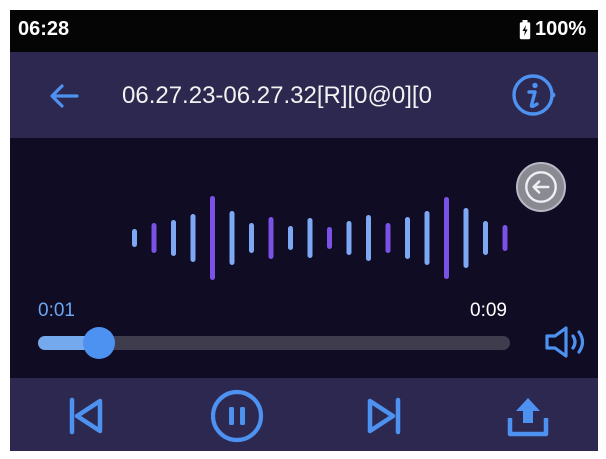 The height and width of the screenshot is (459, 606). I want to click on status-time: 06:28, so click(44, 29).